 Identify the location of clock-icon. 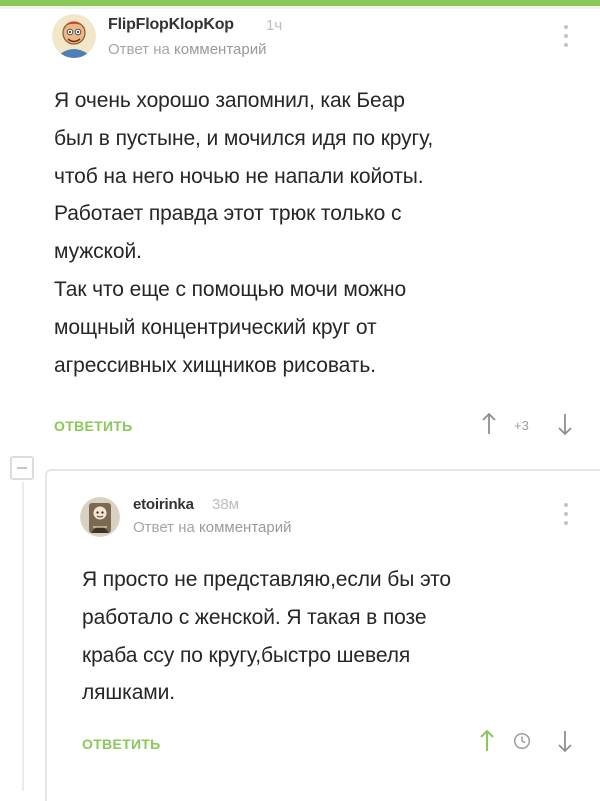
(522, 741).